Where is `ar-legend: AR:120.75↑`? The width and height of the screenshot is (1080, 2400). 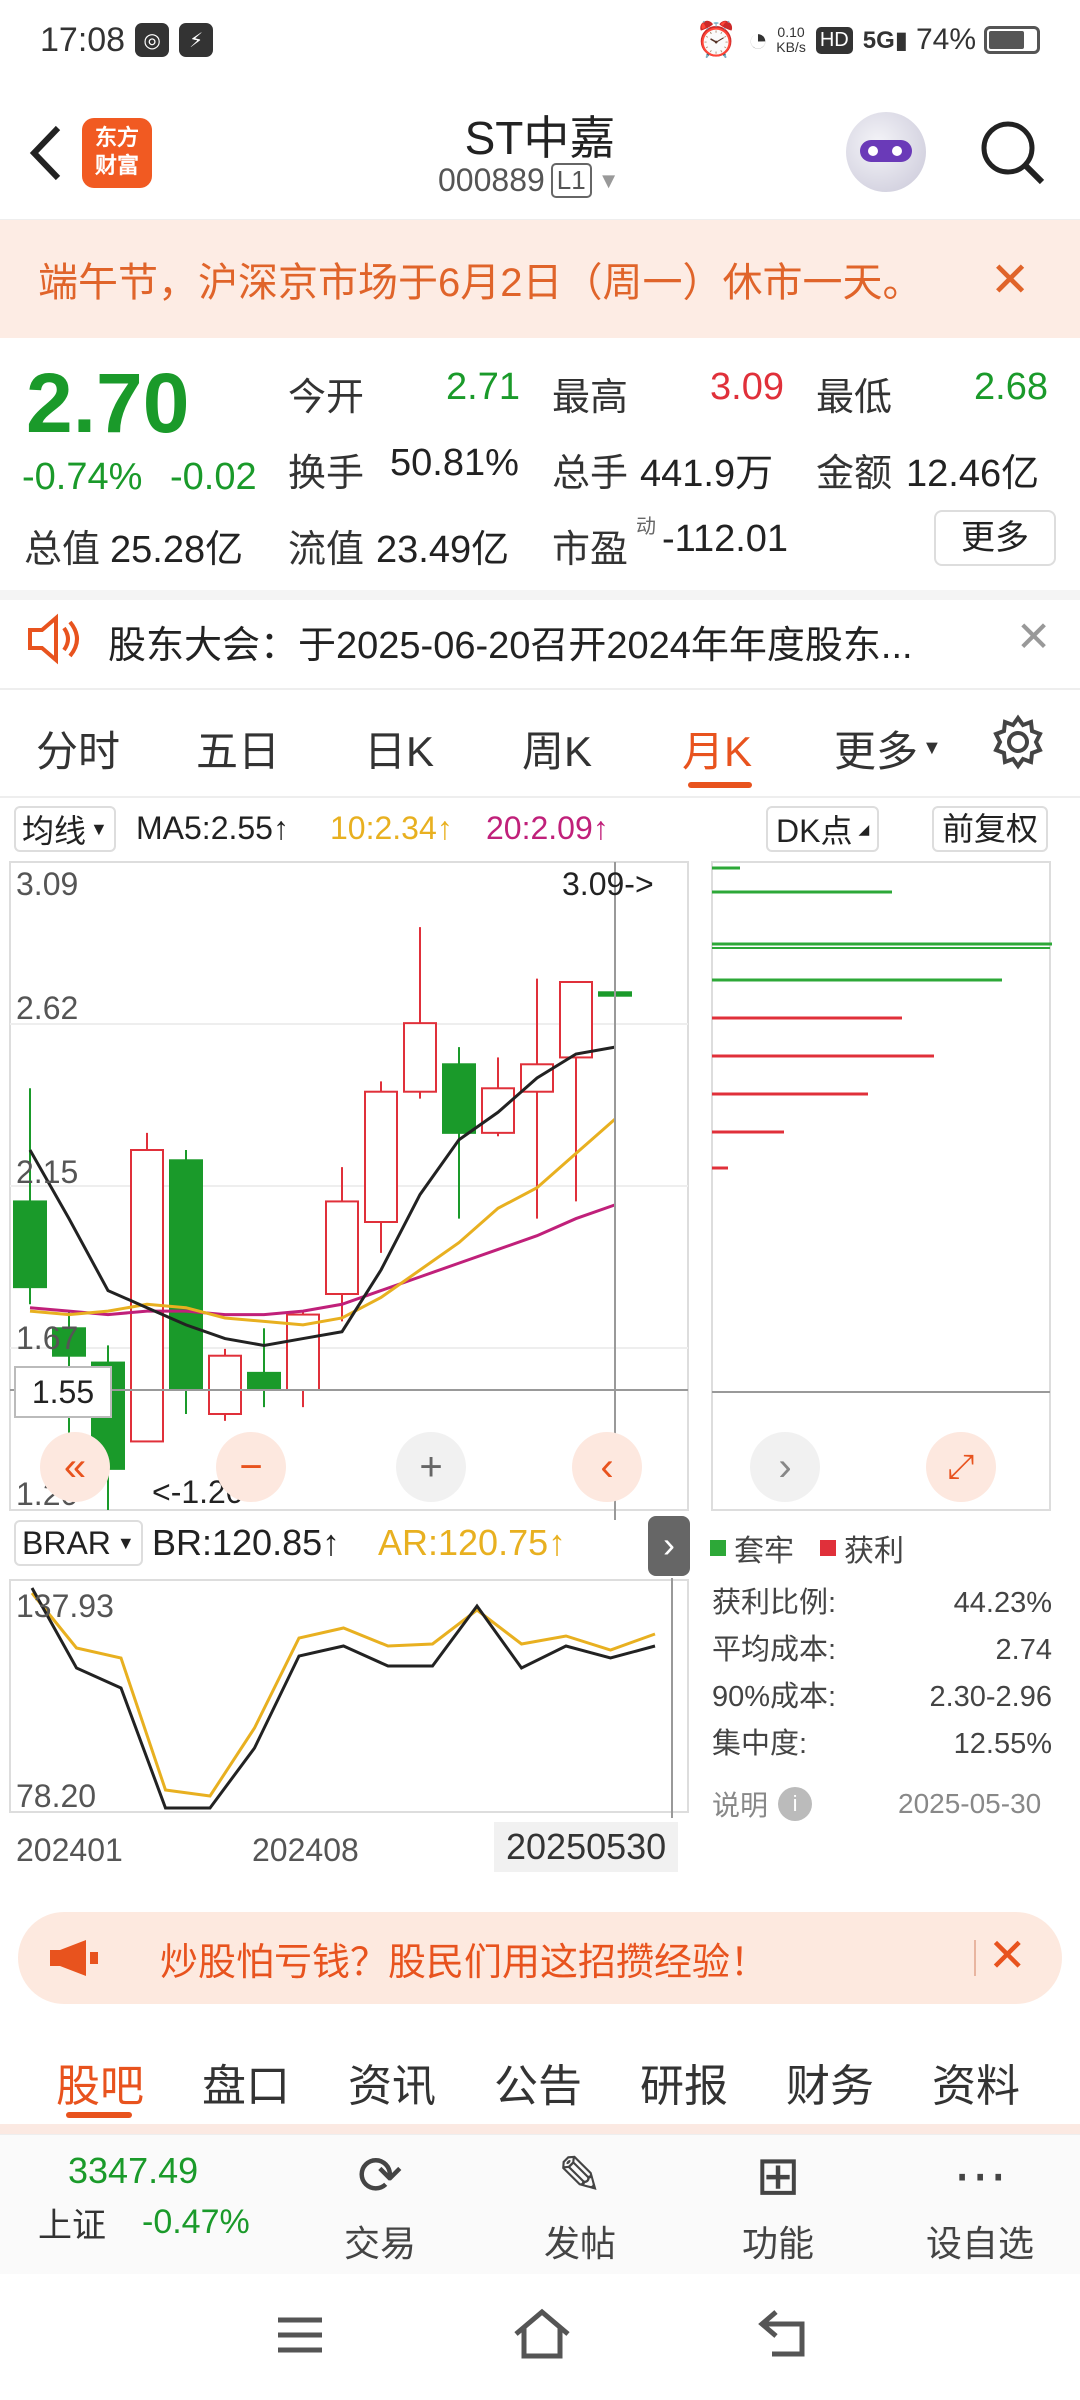 ar-legend: AR:120.75↑ is located at coordinates (472, 1542).